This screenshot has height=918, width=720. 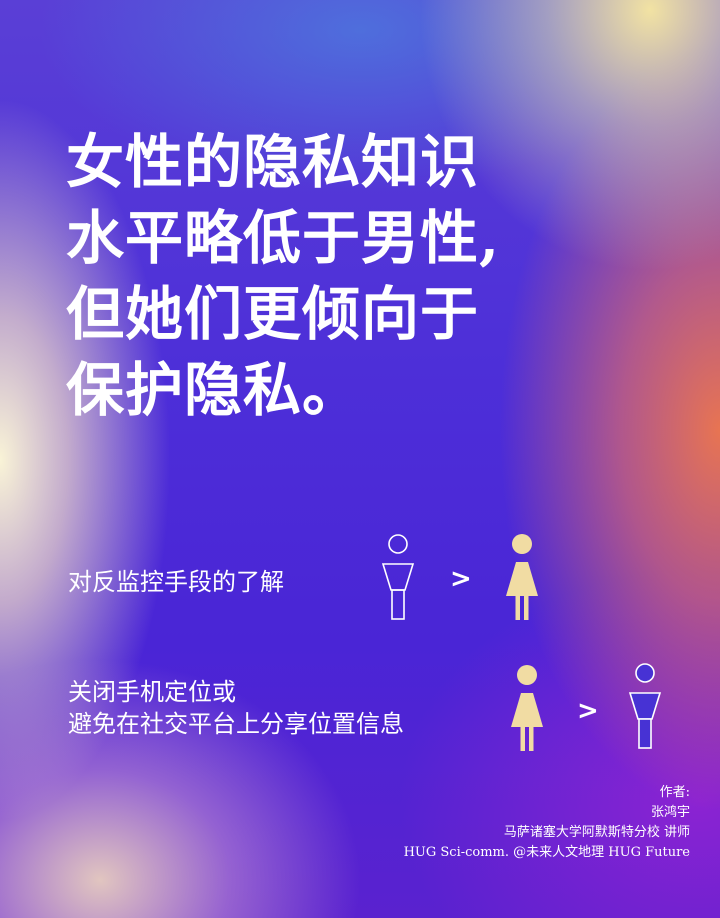 I want to click on headline-line: 保护隐私。, so click(x=214, y=390).